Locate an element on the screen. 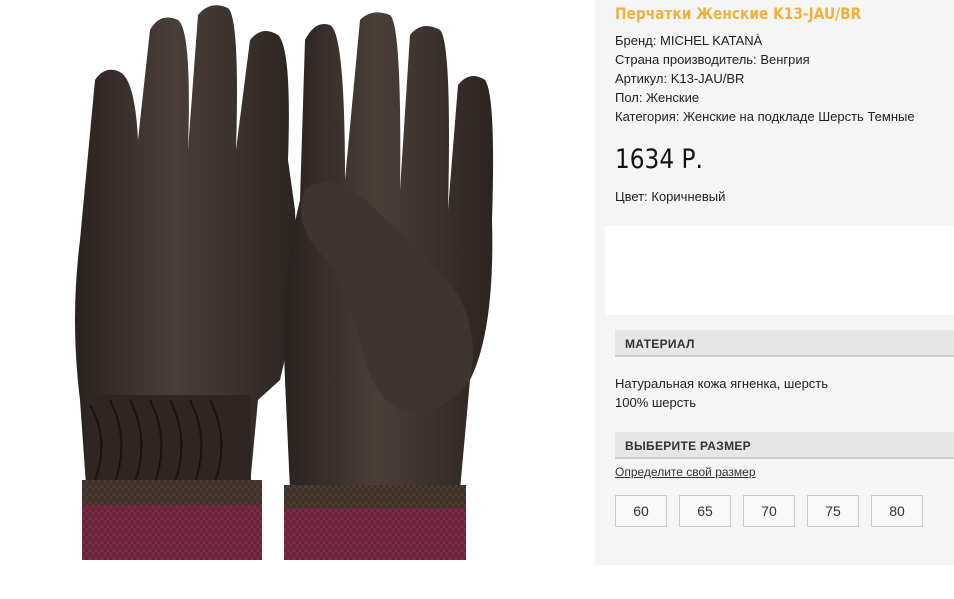  color-label: Цвет: is located at coordinates (631, 196).